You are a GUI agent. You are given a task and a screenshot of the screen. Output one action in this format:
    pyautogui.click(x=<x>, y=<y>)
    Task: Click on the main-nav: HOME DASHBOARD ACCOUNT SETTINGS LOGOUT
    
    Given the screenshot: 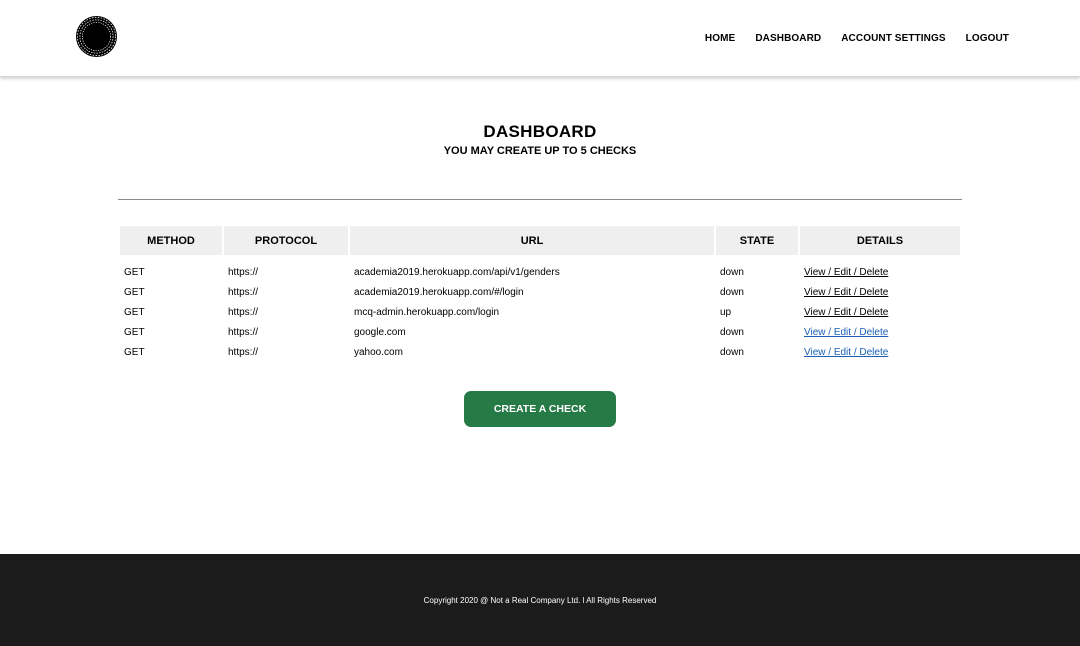 What is the action you would take?
    pyautogui.click(x=847, y=38)
    